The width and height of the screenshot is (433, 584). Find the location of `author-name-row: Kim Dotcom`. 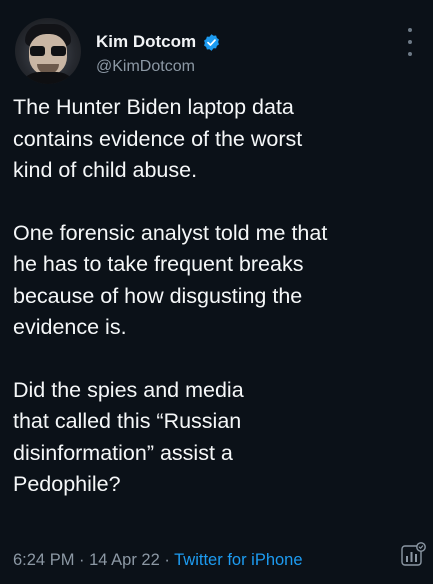

author-name-row: Kim Dotcom is located at coordinates (158, 42).